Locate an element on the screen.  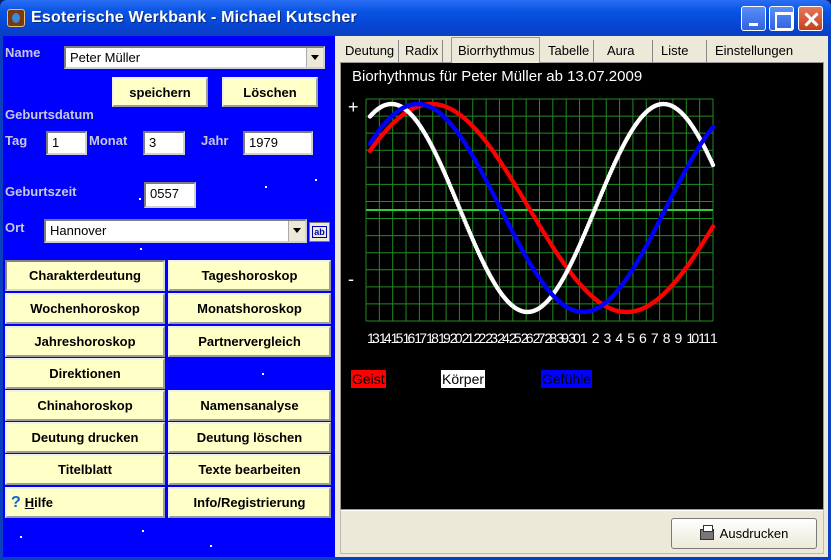
x-tick-label: 7 is located at coordinates (655, 338).